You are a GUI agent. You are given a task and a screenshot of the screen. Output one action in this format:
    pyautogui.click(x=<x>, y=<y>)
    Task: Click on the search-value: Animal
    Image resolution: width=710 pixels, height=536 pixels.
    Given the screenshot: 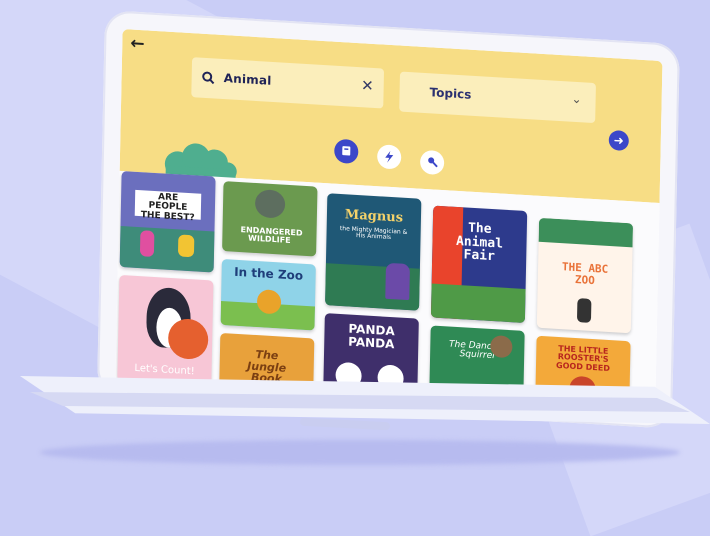 What is the action you would take?
    pyautogui.click(x=247, y=79)
    